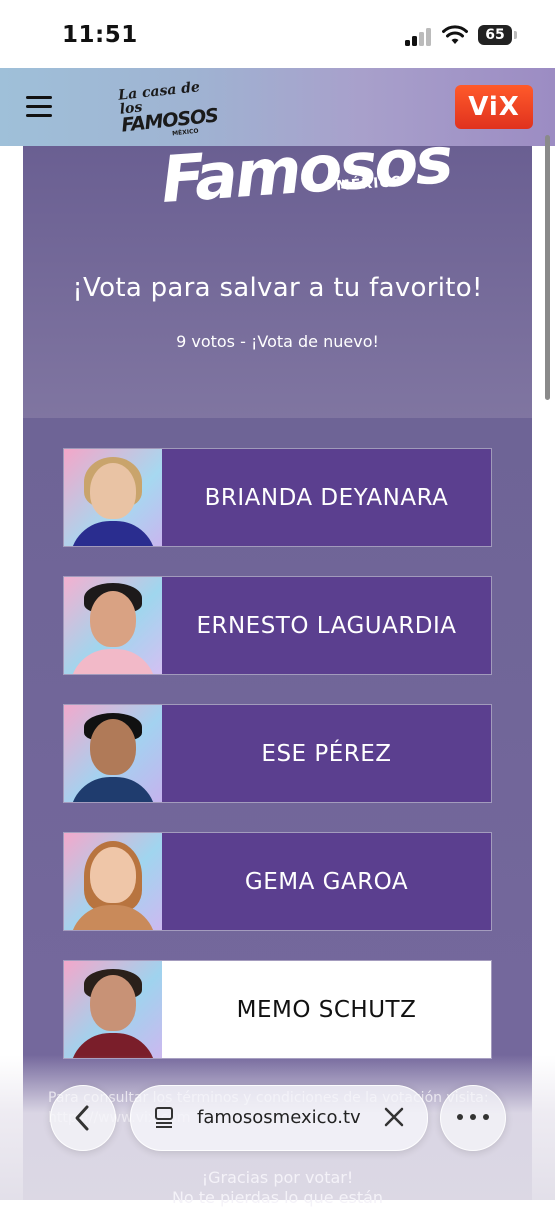  I want to click on vix-button: ViX, so click(494, 107).